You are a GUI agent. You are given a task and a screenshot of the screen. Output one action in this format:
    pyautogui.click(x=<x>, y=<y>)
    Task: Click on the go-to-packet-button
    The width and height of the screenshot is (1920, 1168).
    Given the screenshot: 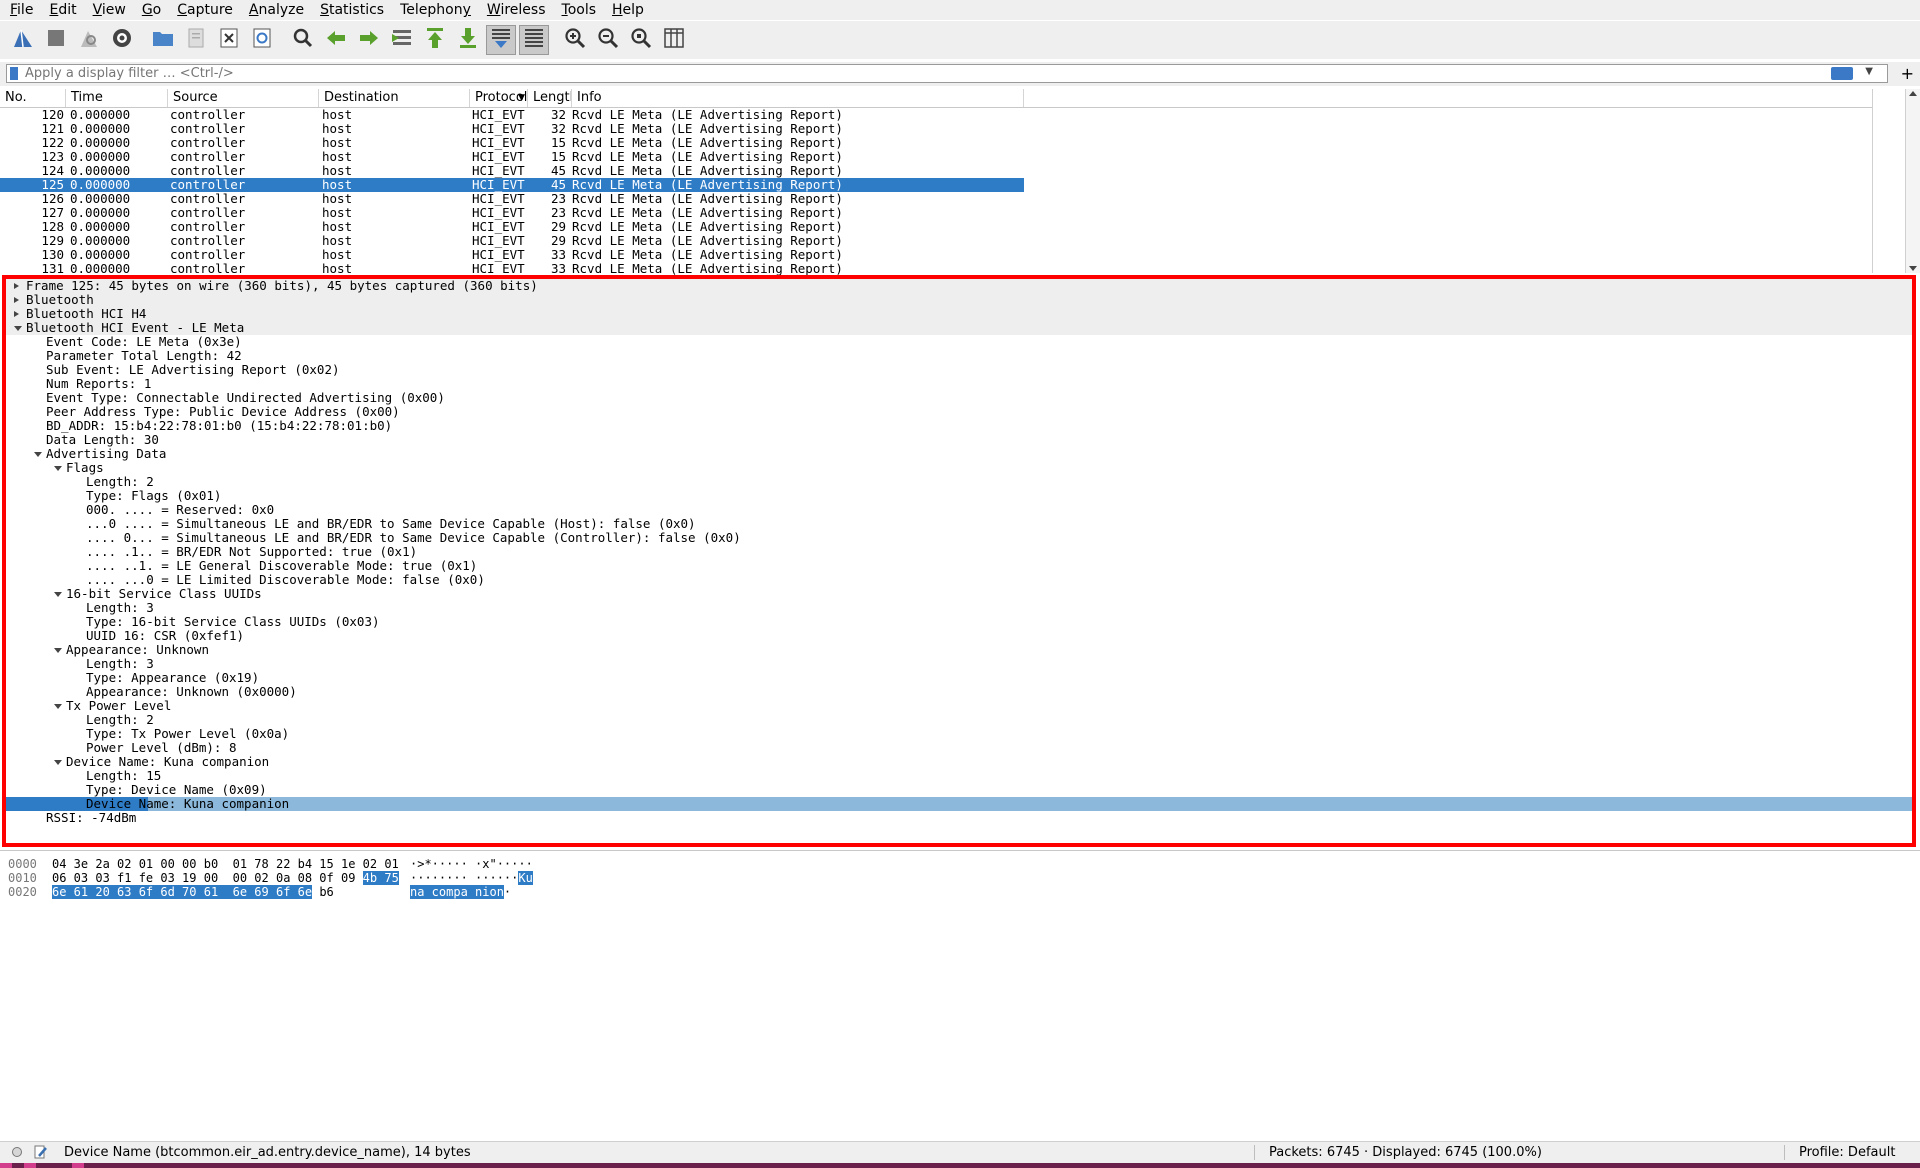 What is the action you would take?
    pyautogui.click(x=402, y=40)
    